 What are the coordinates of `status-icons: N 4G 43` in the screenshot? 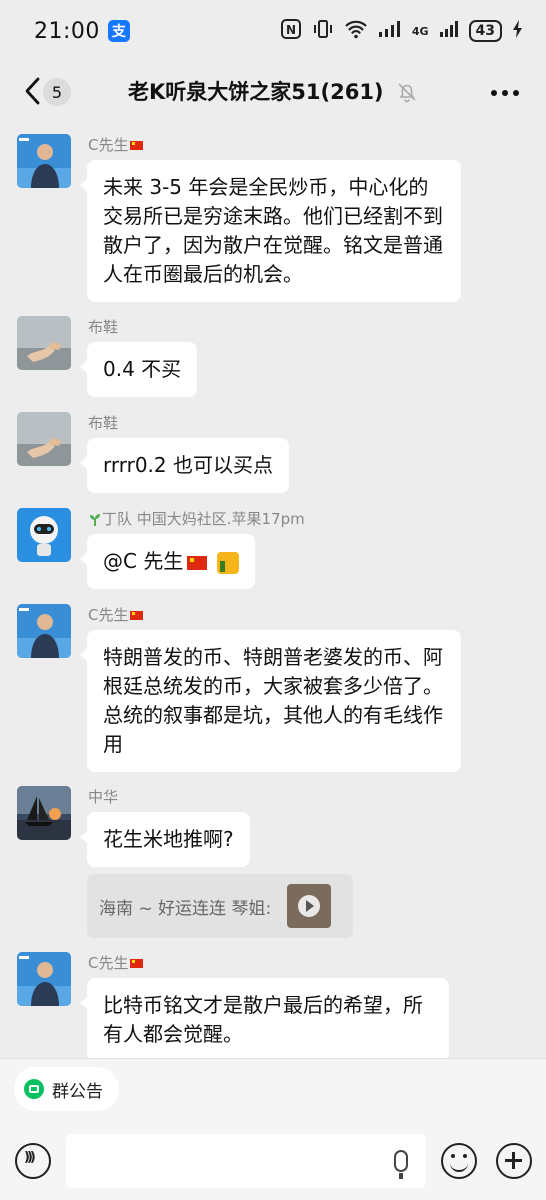 It's located at (402, 31).